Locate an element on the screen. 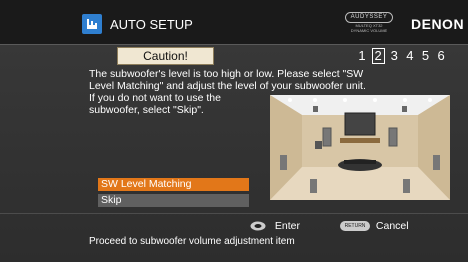 The image size is (468, 262). setup-wizard-icon is located at coordinates (92, 24).